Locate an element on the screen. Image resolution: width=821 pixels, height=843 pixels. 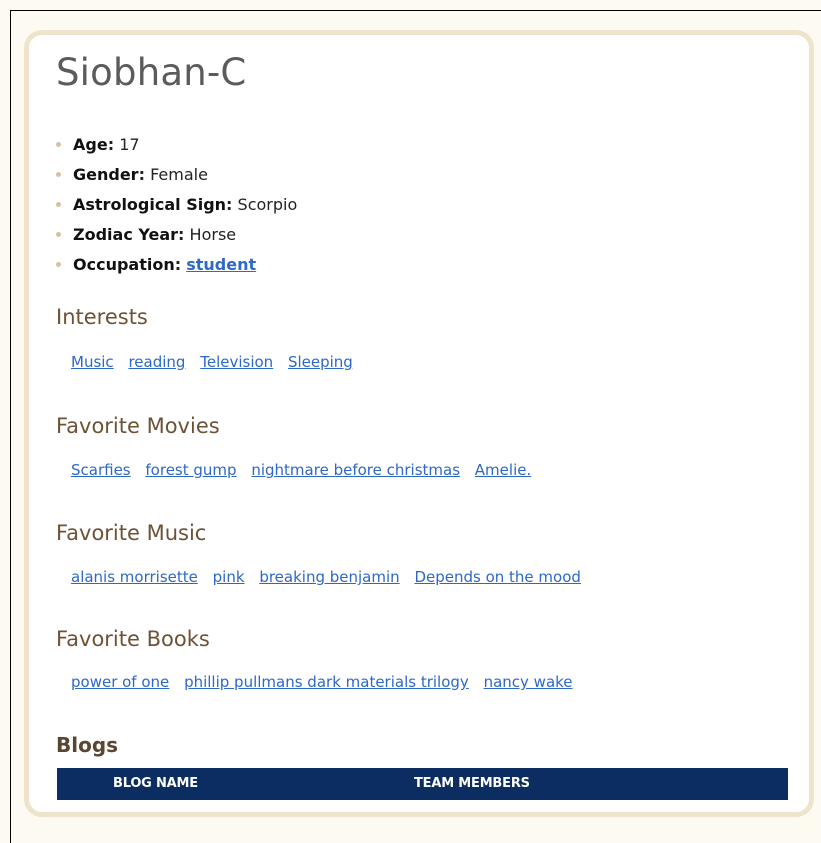
column-header-blog-name: BLOG NAME is located at coordinates (155, 784).